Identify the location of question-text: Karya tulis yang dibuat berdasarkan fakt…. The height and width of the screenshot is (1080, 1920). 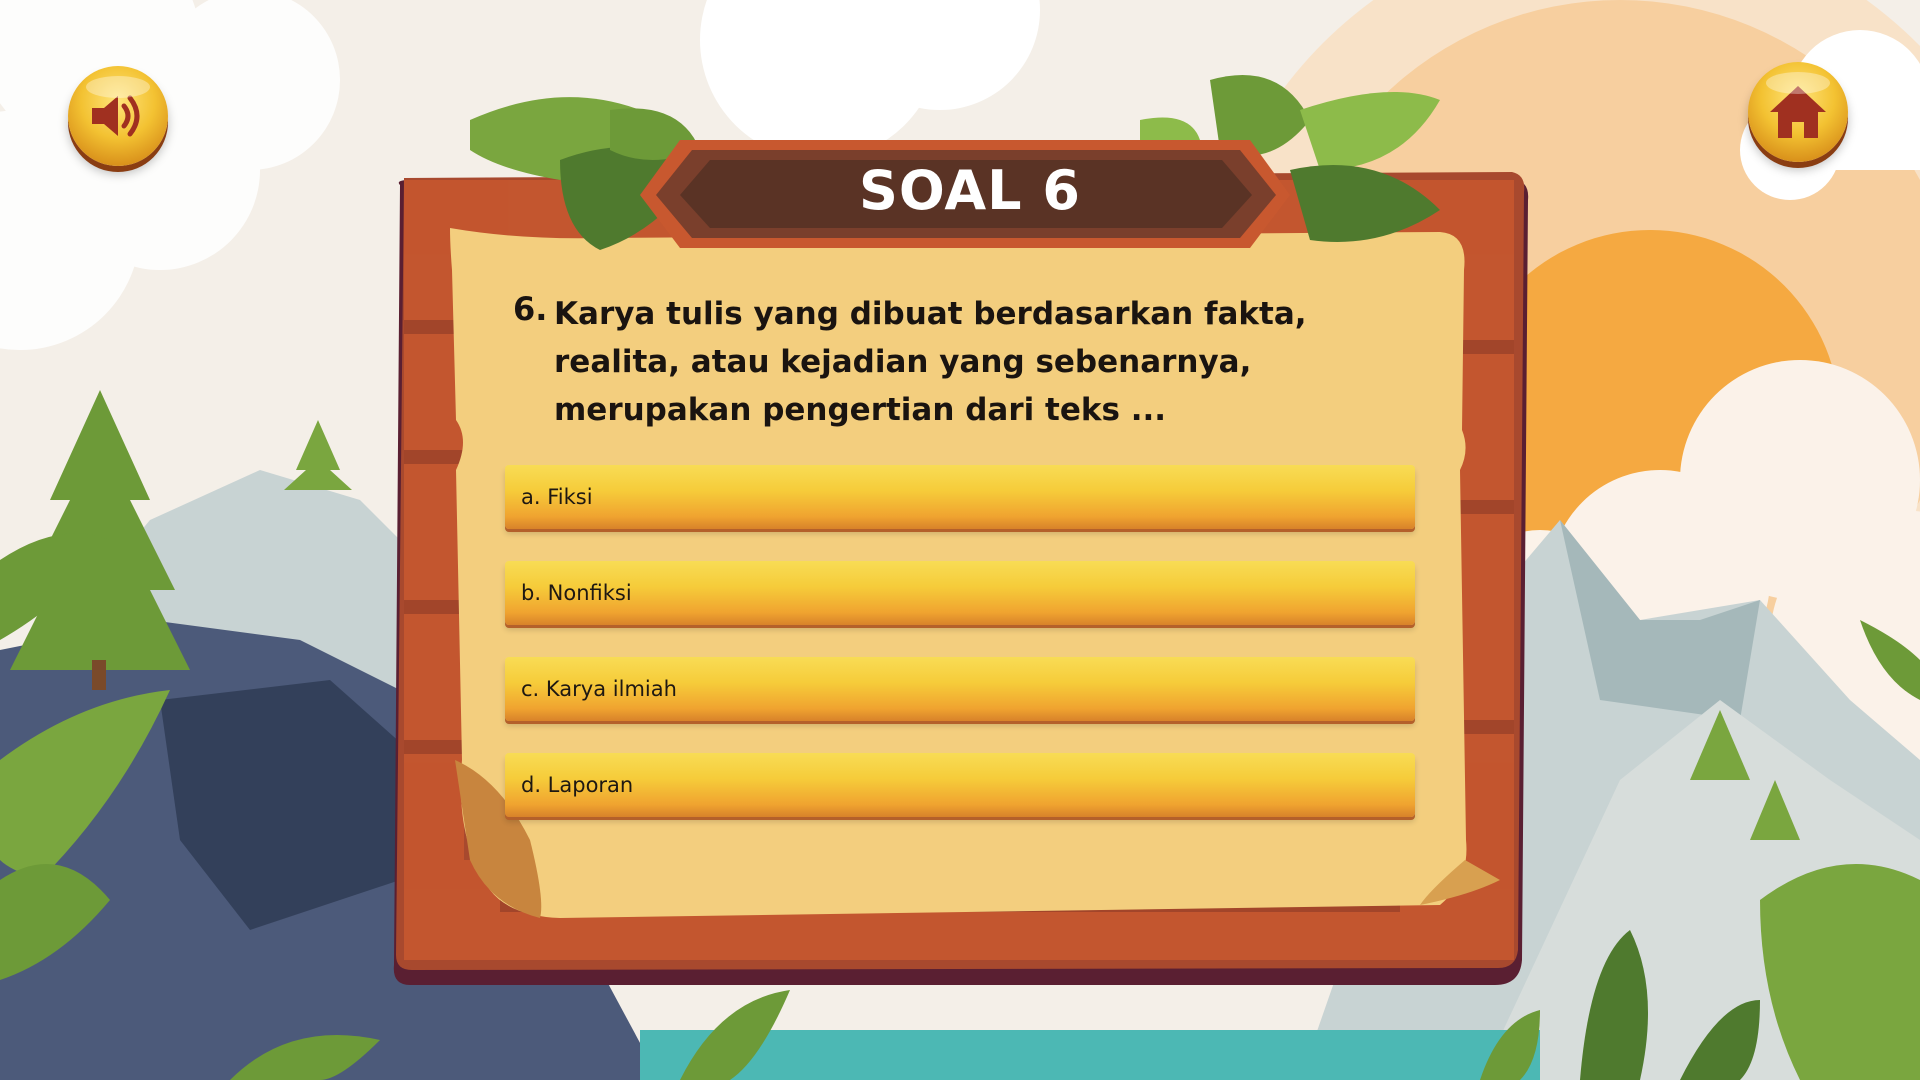
(930, 362).